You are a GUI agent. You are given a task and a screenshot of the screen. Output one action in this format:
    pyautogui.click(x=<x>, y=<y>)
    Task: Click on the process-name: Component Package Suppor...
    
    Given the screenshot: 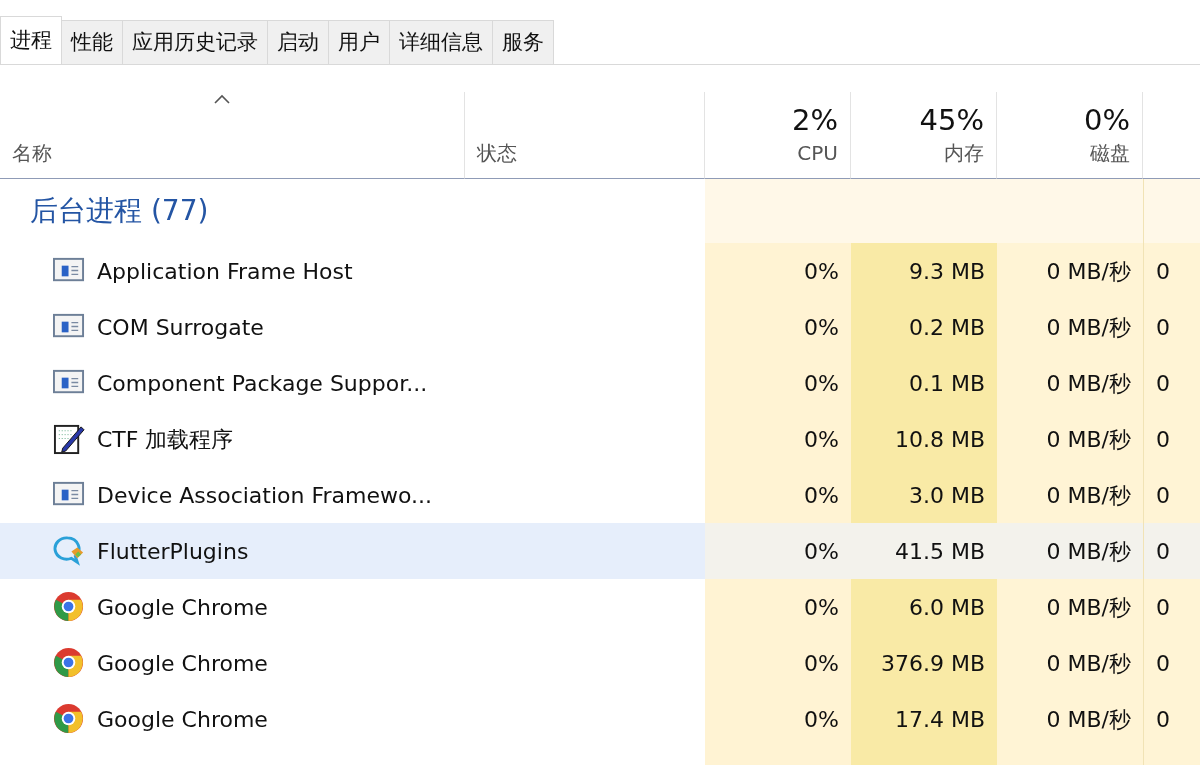 What is the action you would take?
    pyautogui.click(x=262, y=383)
    